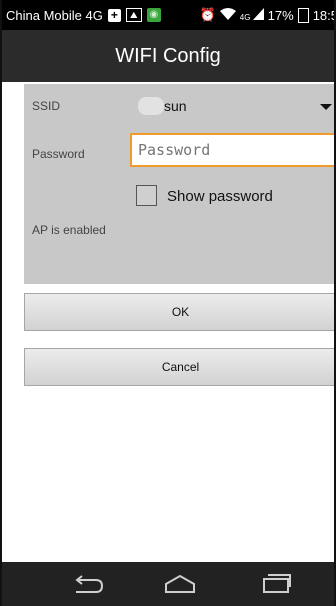 This screenshot has height=606, width=336. I want to click on cancel-button: Cancel, so click(180, 367).